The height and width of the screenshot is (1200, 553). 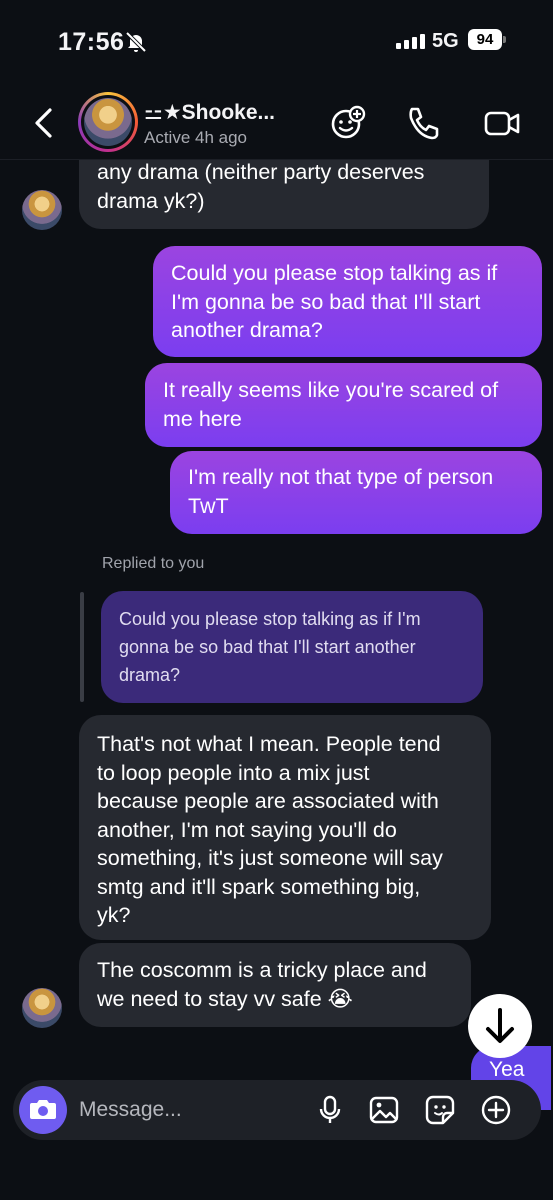 I want to click on battery-level: 94, so click(x=485, y=39).